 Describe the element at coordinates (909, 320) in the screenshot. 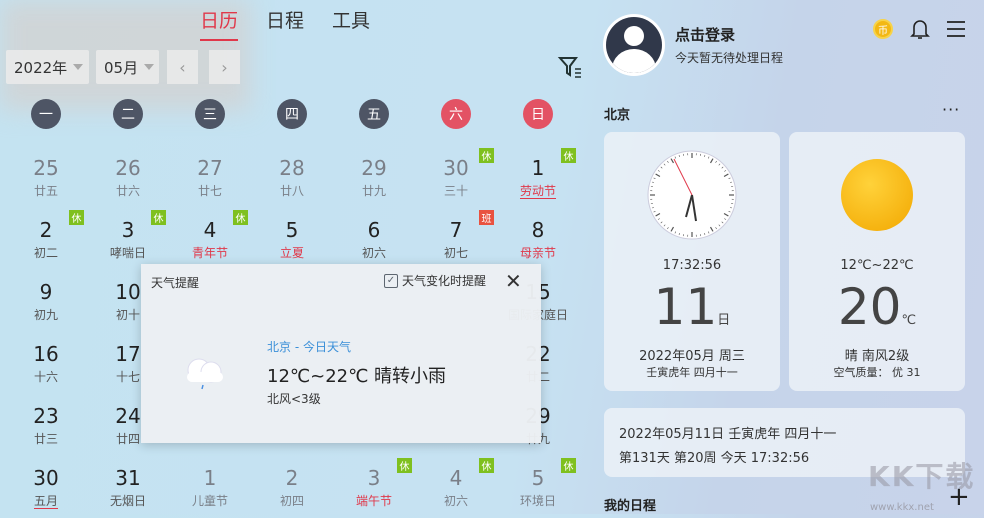

I see `weather-unit: ℃` at that location.